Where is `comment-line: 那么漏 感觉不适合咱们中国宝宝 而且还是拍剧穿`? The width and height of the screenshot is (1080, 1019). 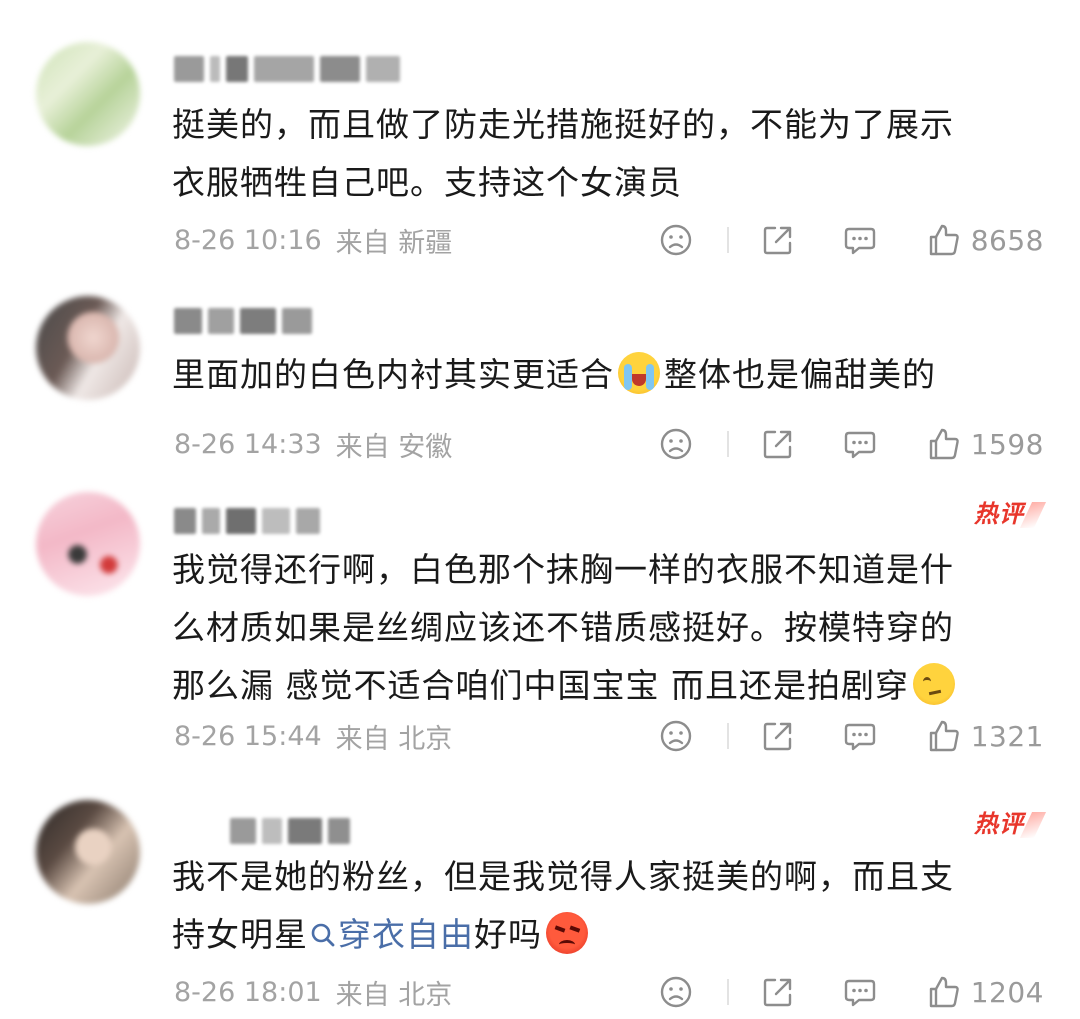 comment-line: 那么漏 感觉不适合咱们中国宝宝 而且还是拍剧穿 is located at coordinates (602, 686).